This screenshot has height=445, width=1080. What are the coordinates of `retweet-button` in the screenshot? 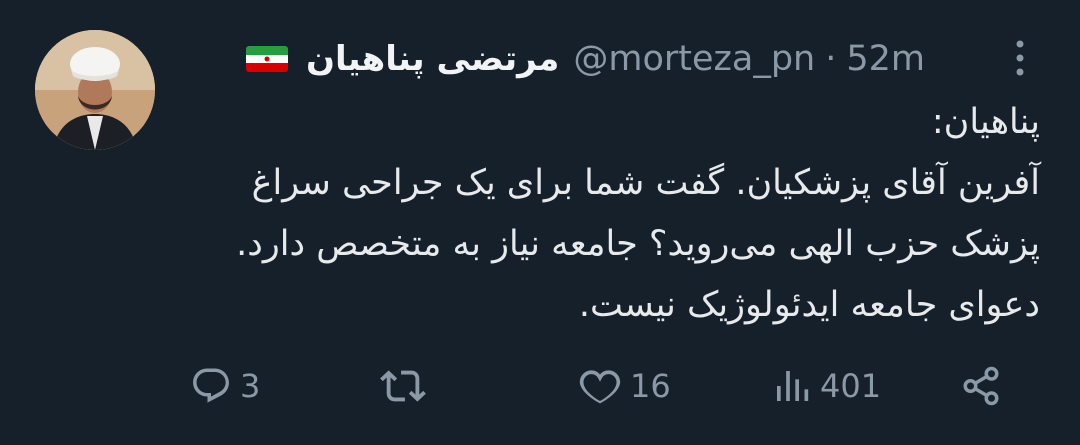 It's located at (407, 386).